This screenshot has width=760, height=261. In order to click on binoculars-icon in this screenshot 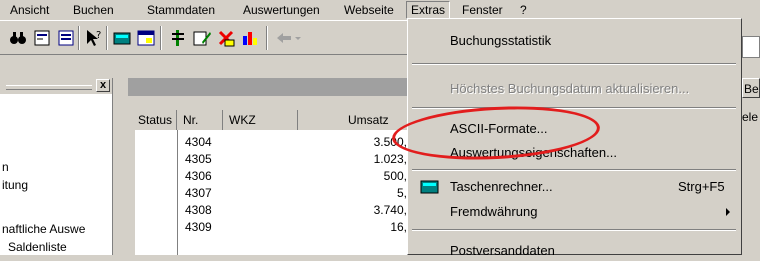, I will do `click(18, 38)`.